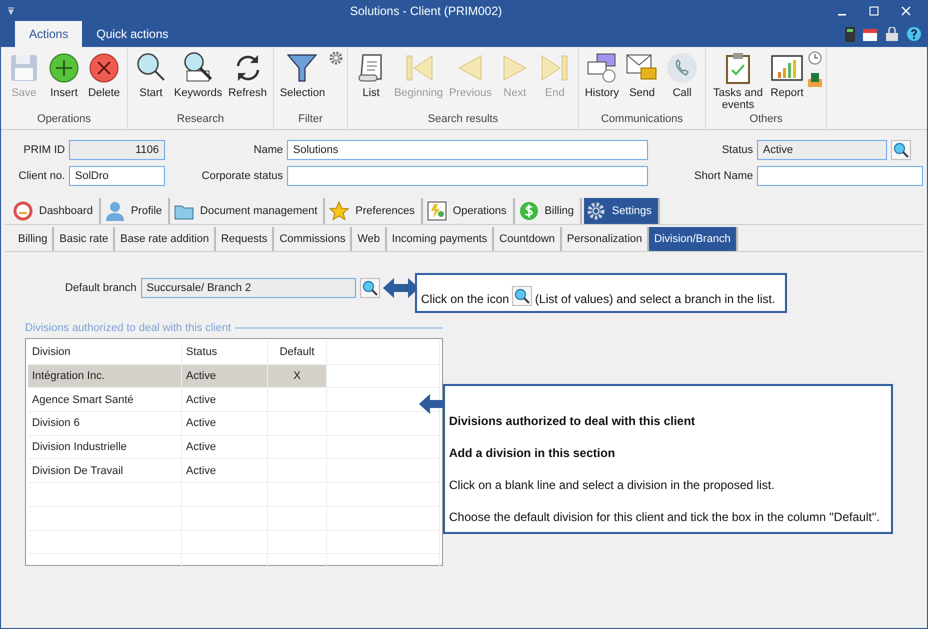 The image size is (928, 629). I want to click on tab: Dashboard, so click(56, 211).